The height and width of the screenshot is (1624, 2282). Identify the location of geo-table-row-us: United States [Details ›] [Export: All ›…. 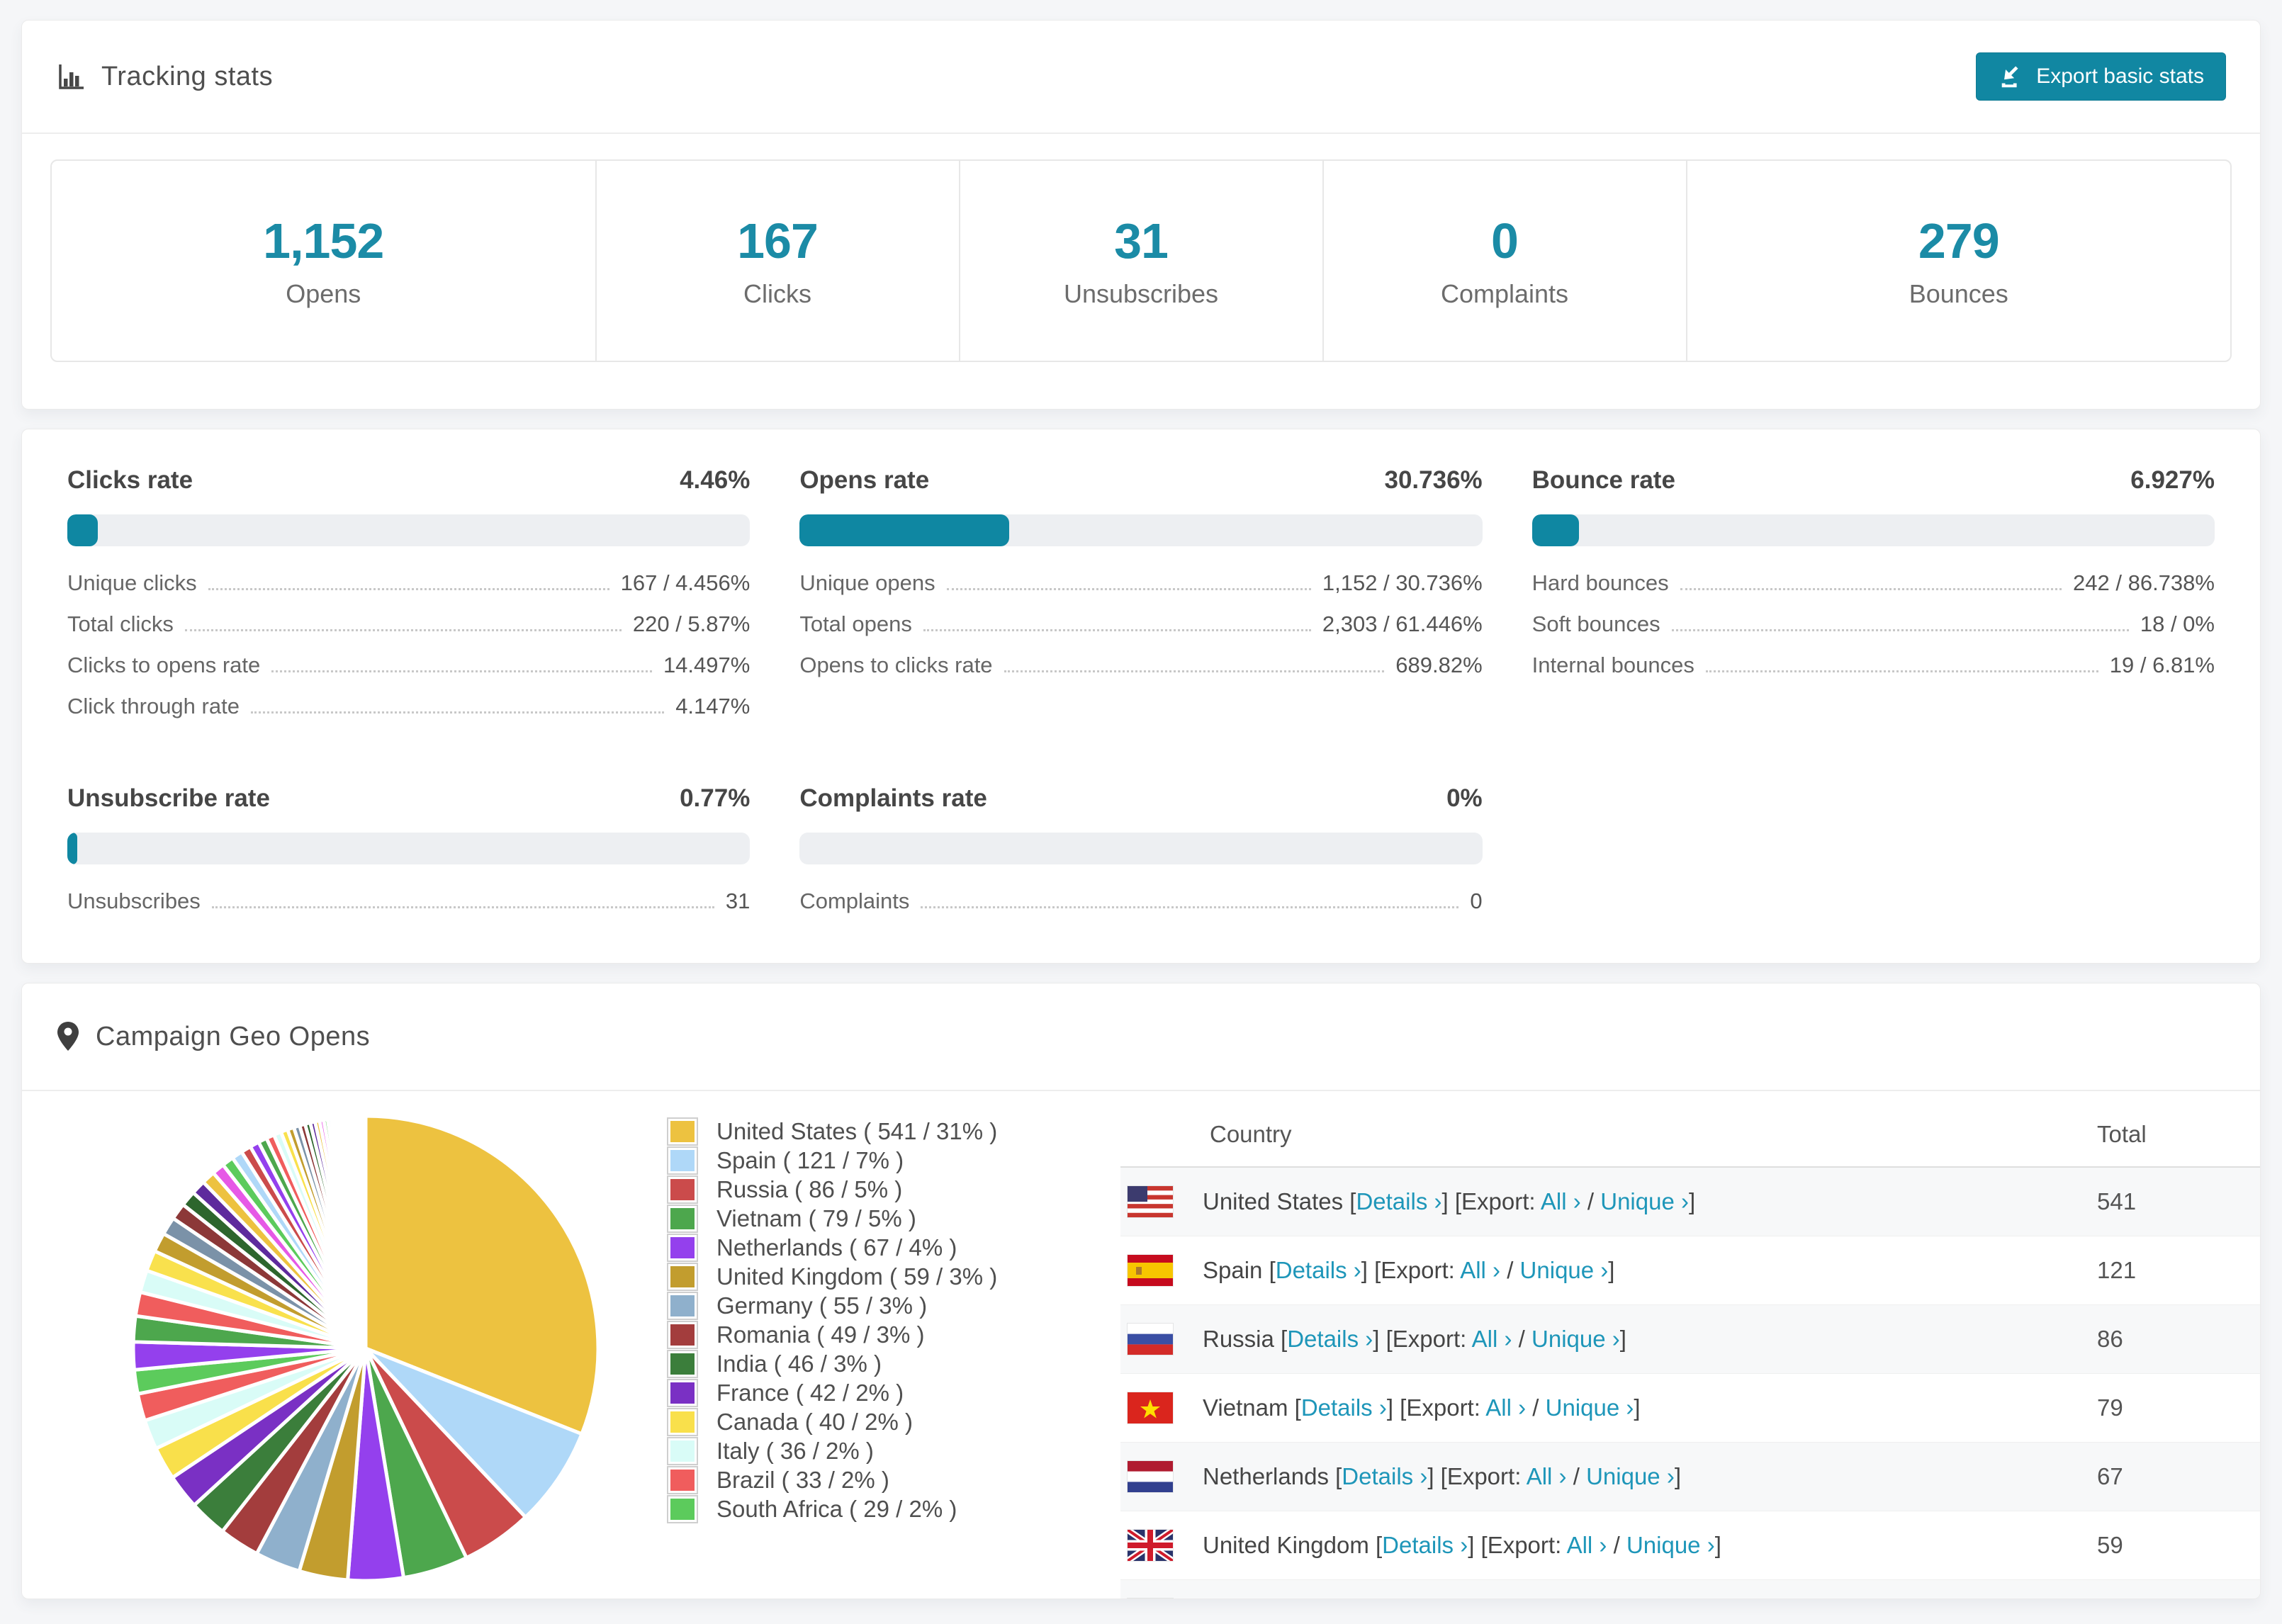
(1690, 1202).